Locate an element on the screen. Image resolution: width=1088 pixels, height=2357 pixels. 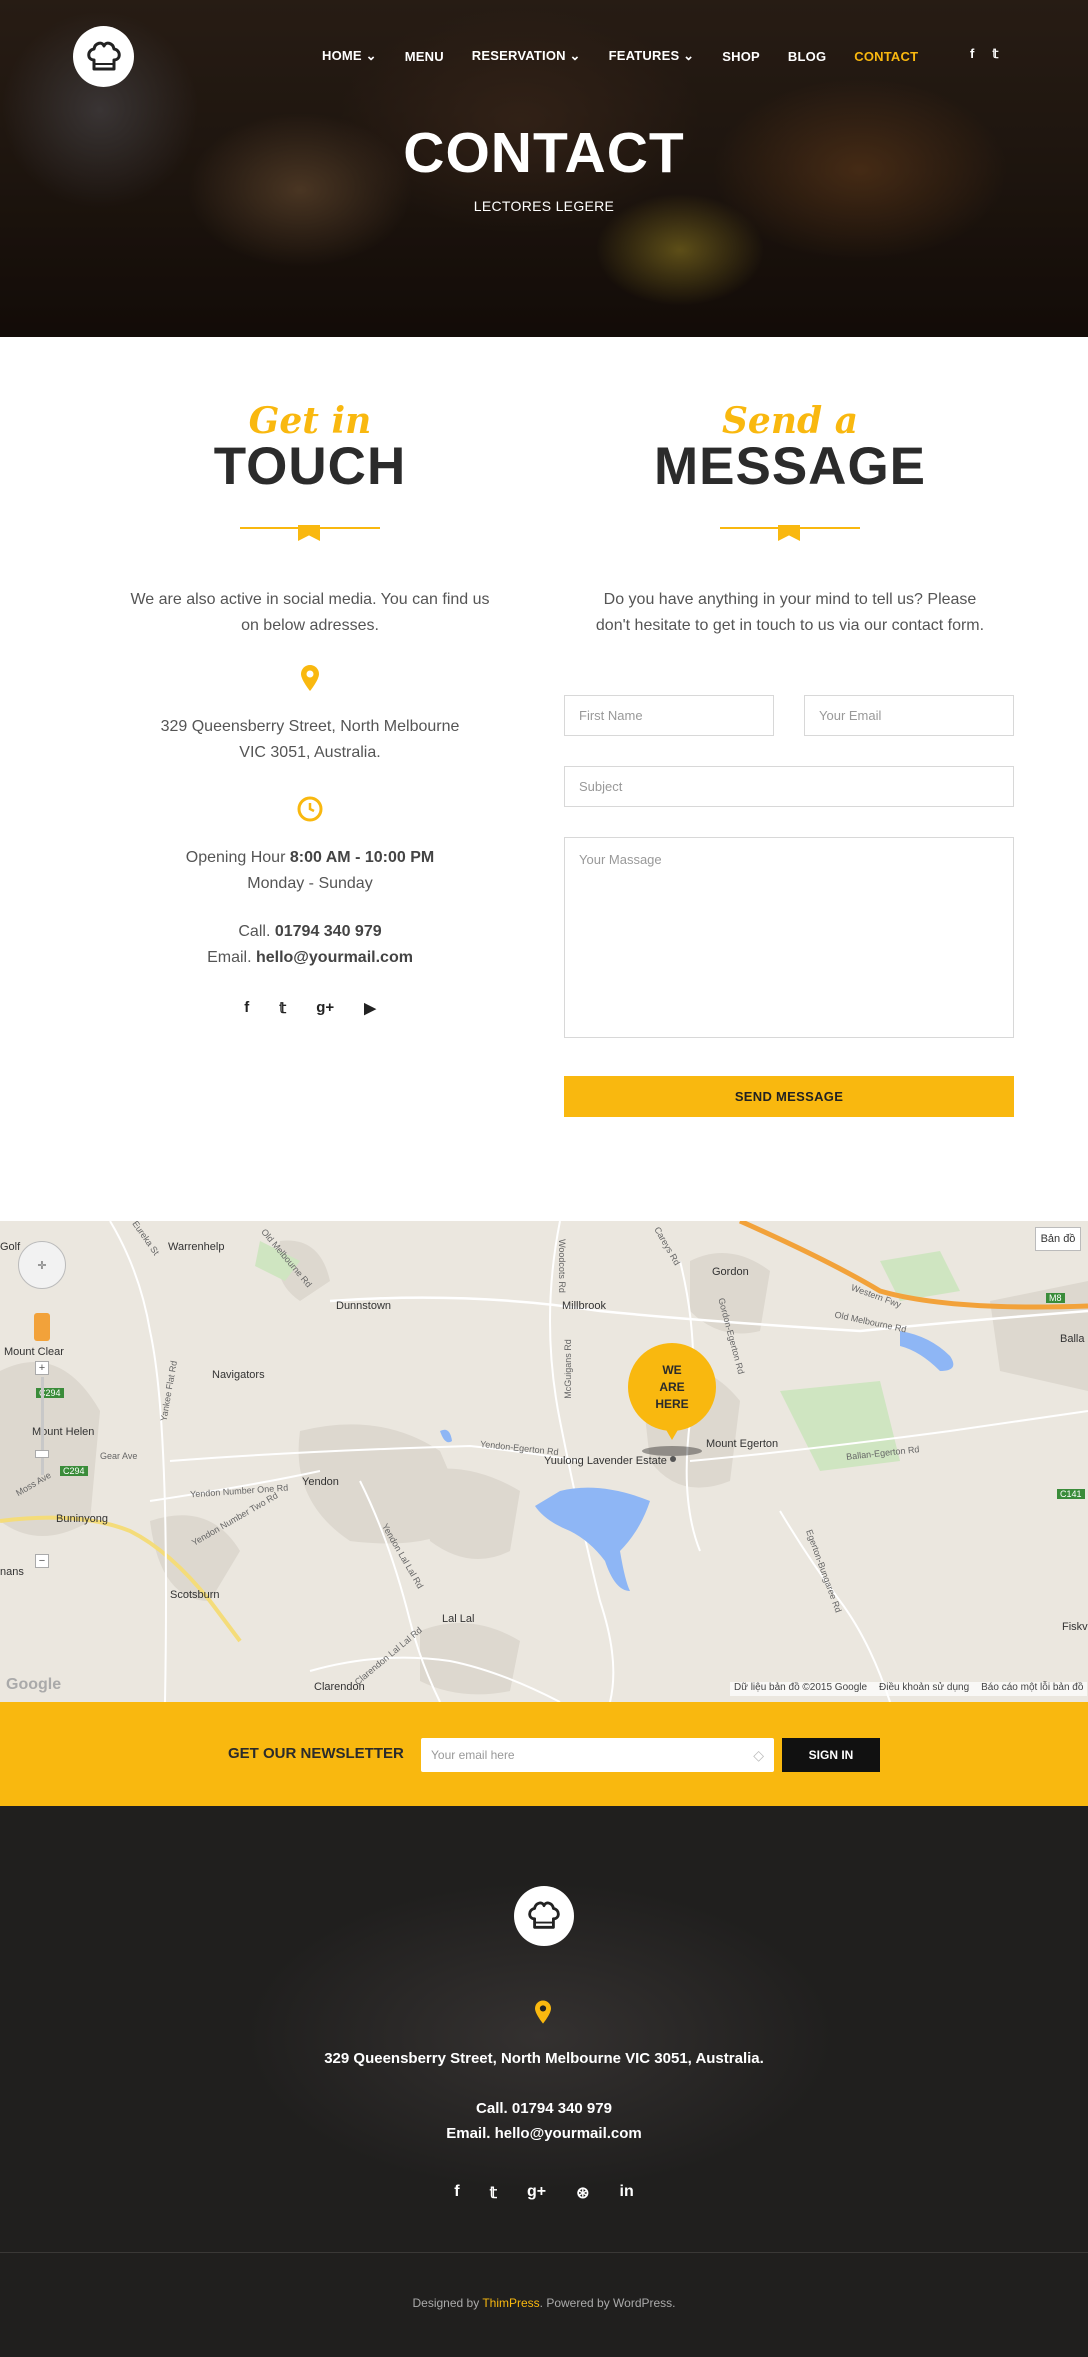
message-heading: MESSAGE is located at coordinates (790, 466).